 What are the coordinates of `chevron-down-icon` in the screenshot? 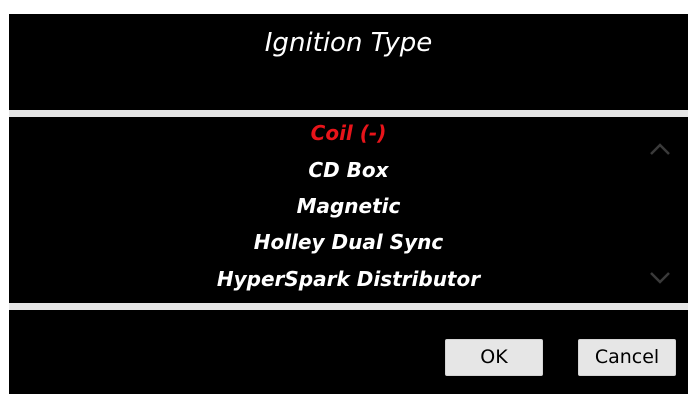 It's located at (660, 278).